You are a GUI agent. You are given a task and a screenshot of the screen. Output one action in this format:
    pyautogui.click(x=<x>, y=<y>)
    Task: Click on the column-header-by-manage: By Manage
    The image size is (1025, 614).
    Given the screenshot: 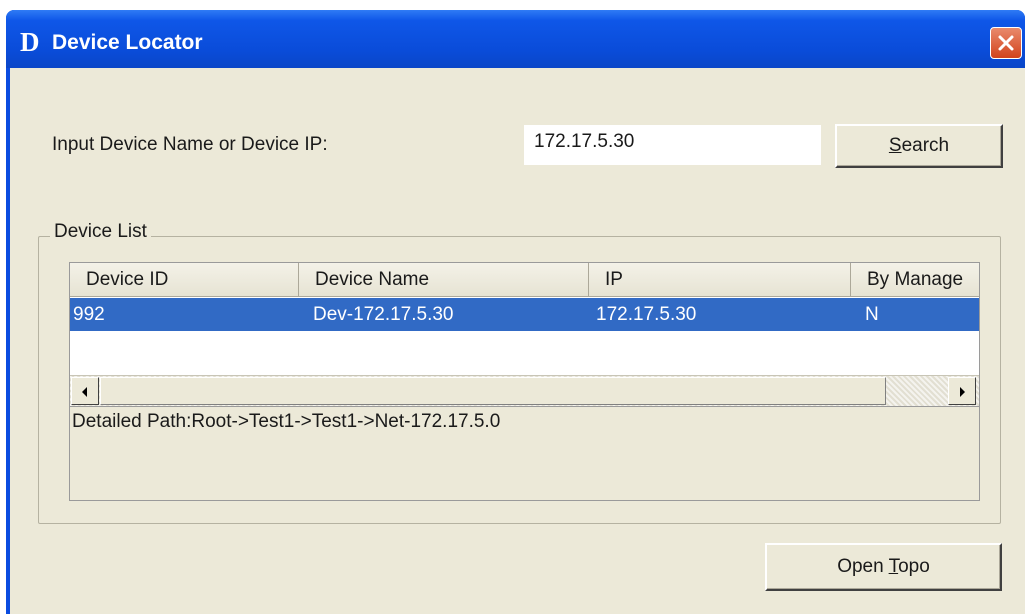 What is the action you would take?
    pyautogui.click(x=915, y=280)
    